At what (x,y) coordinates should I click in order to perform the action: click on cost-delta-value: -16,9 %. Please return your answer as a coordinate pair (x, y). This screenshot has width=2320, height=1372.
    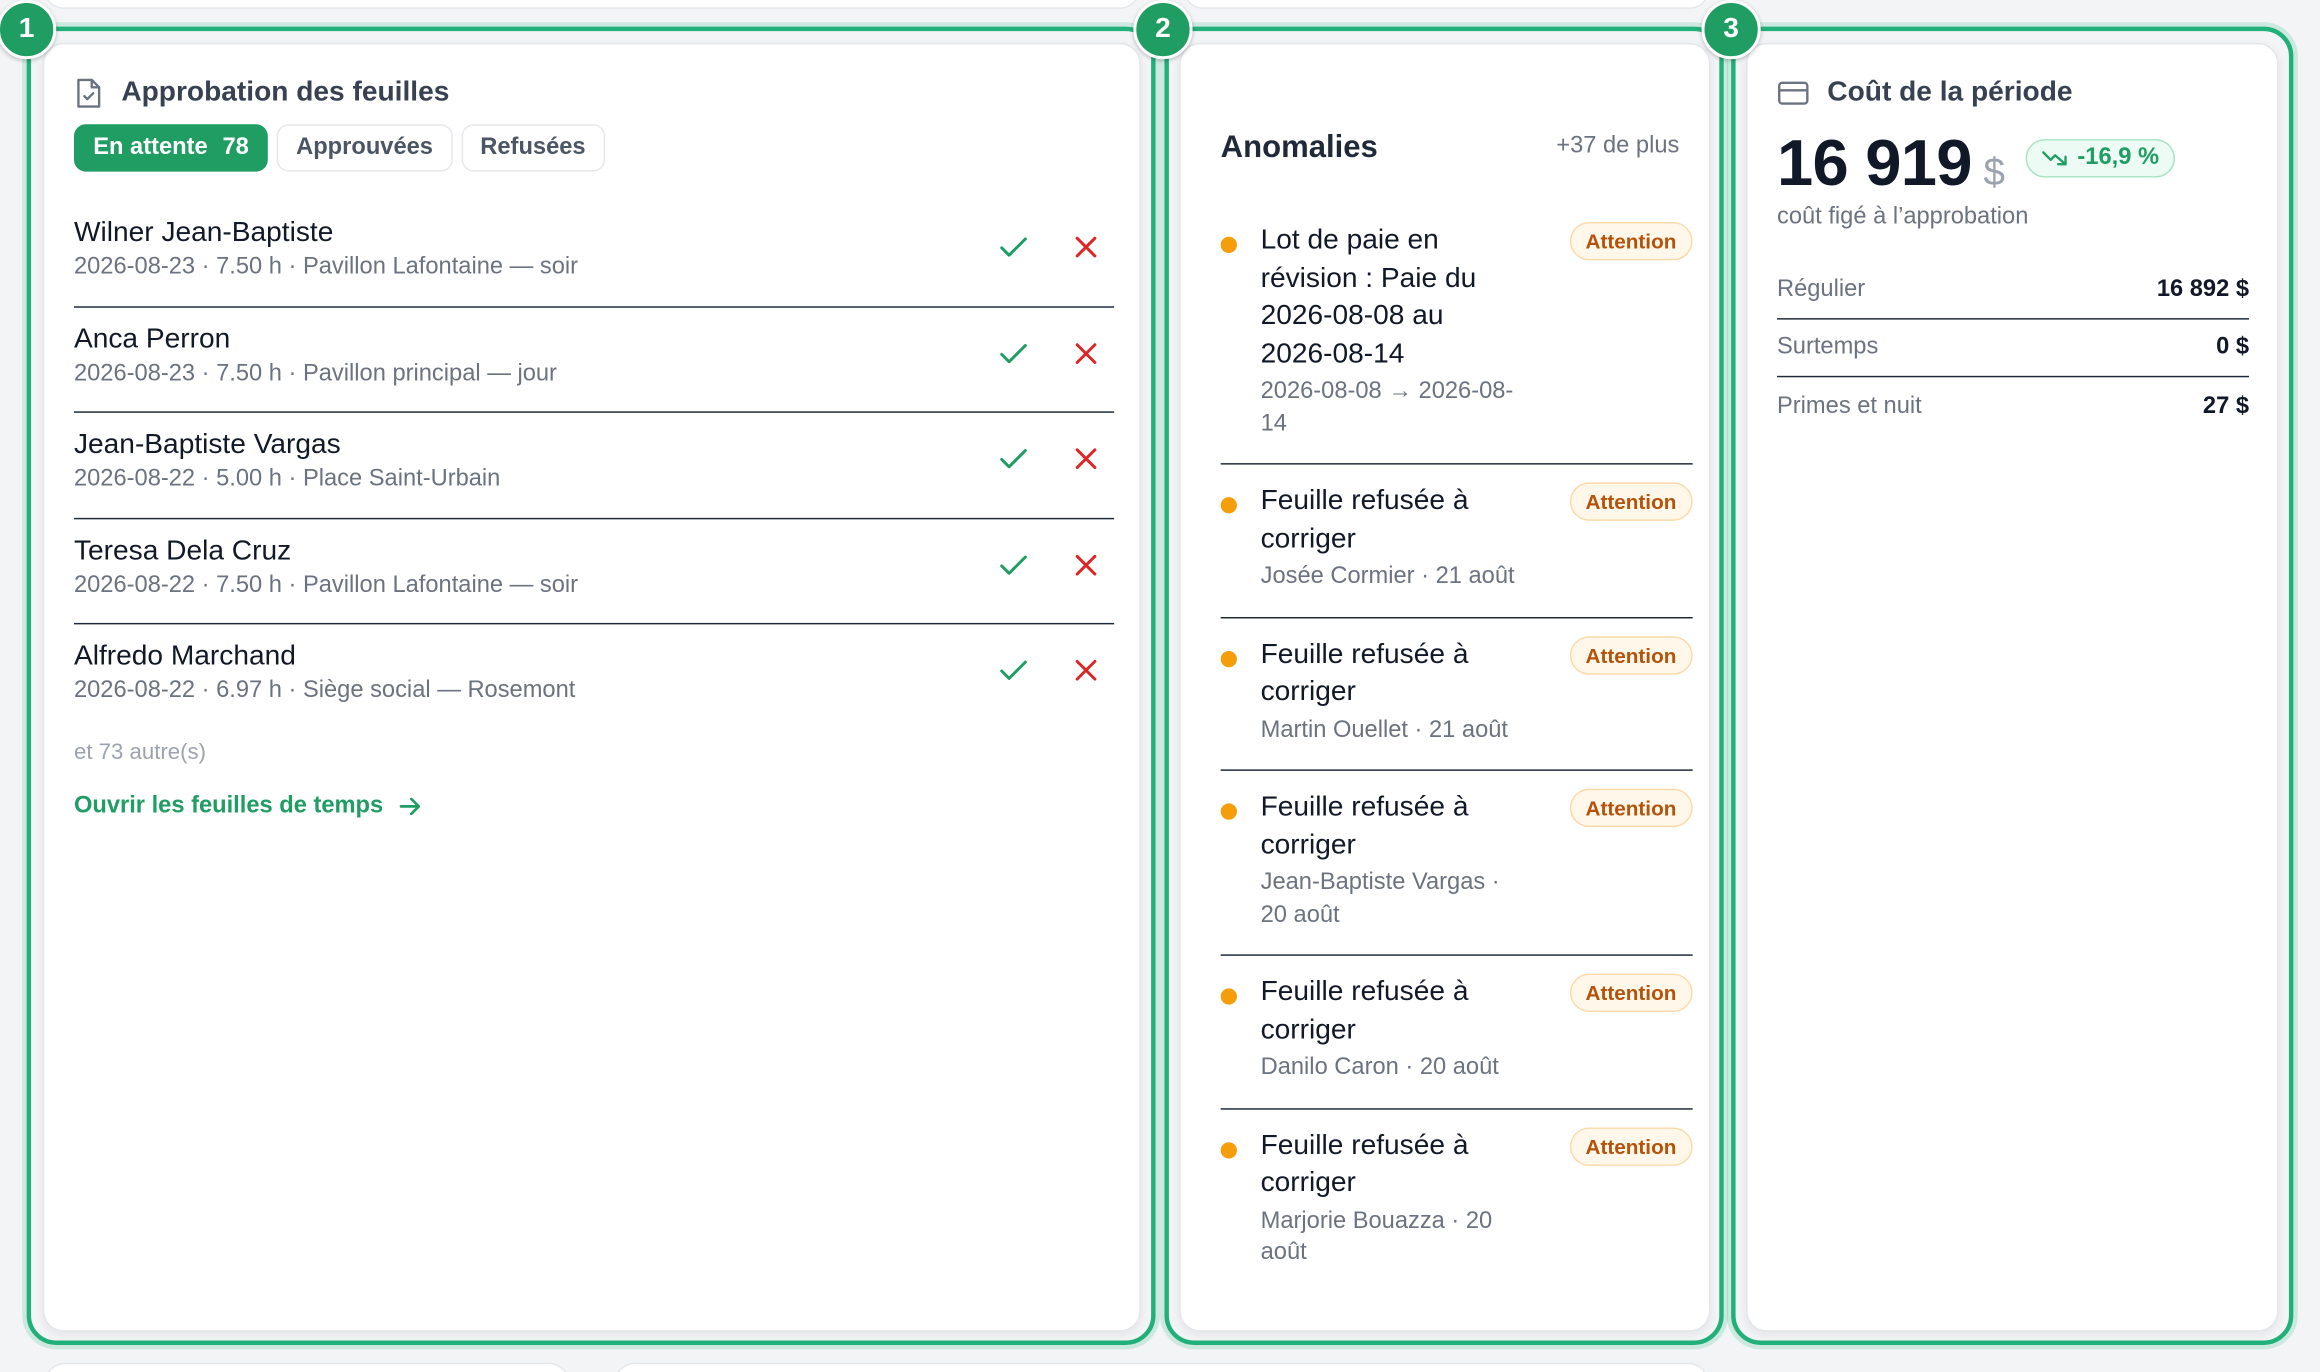
    Looking at the image, I should click on (2118, 158).